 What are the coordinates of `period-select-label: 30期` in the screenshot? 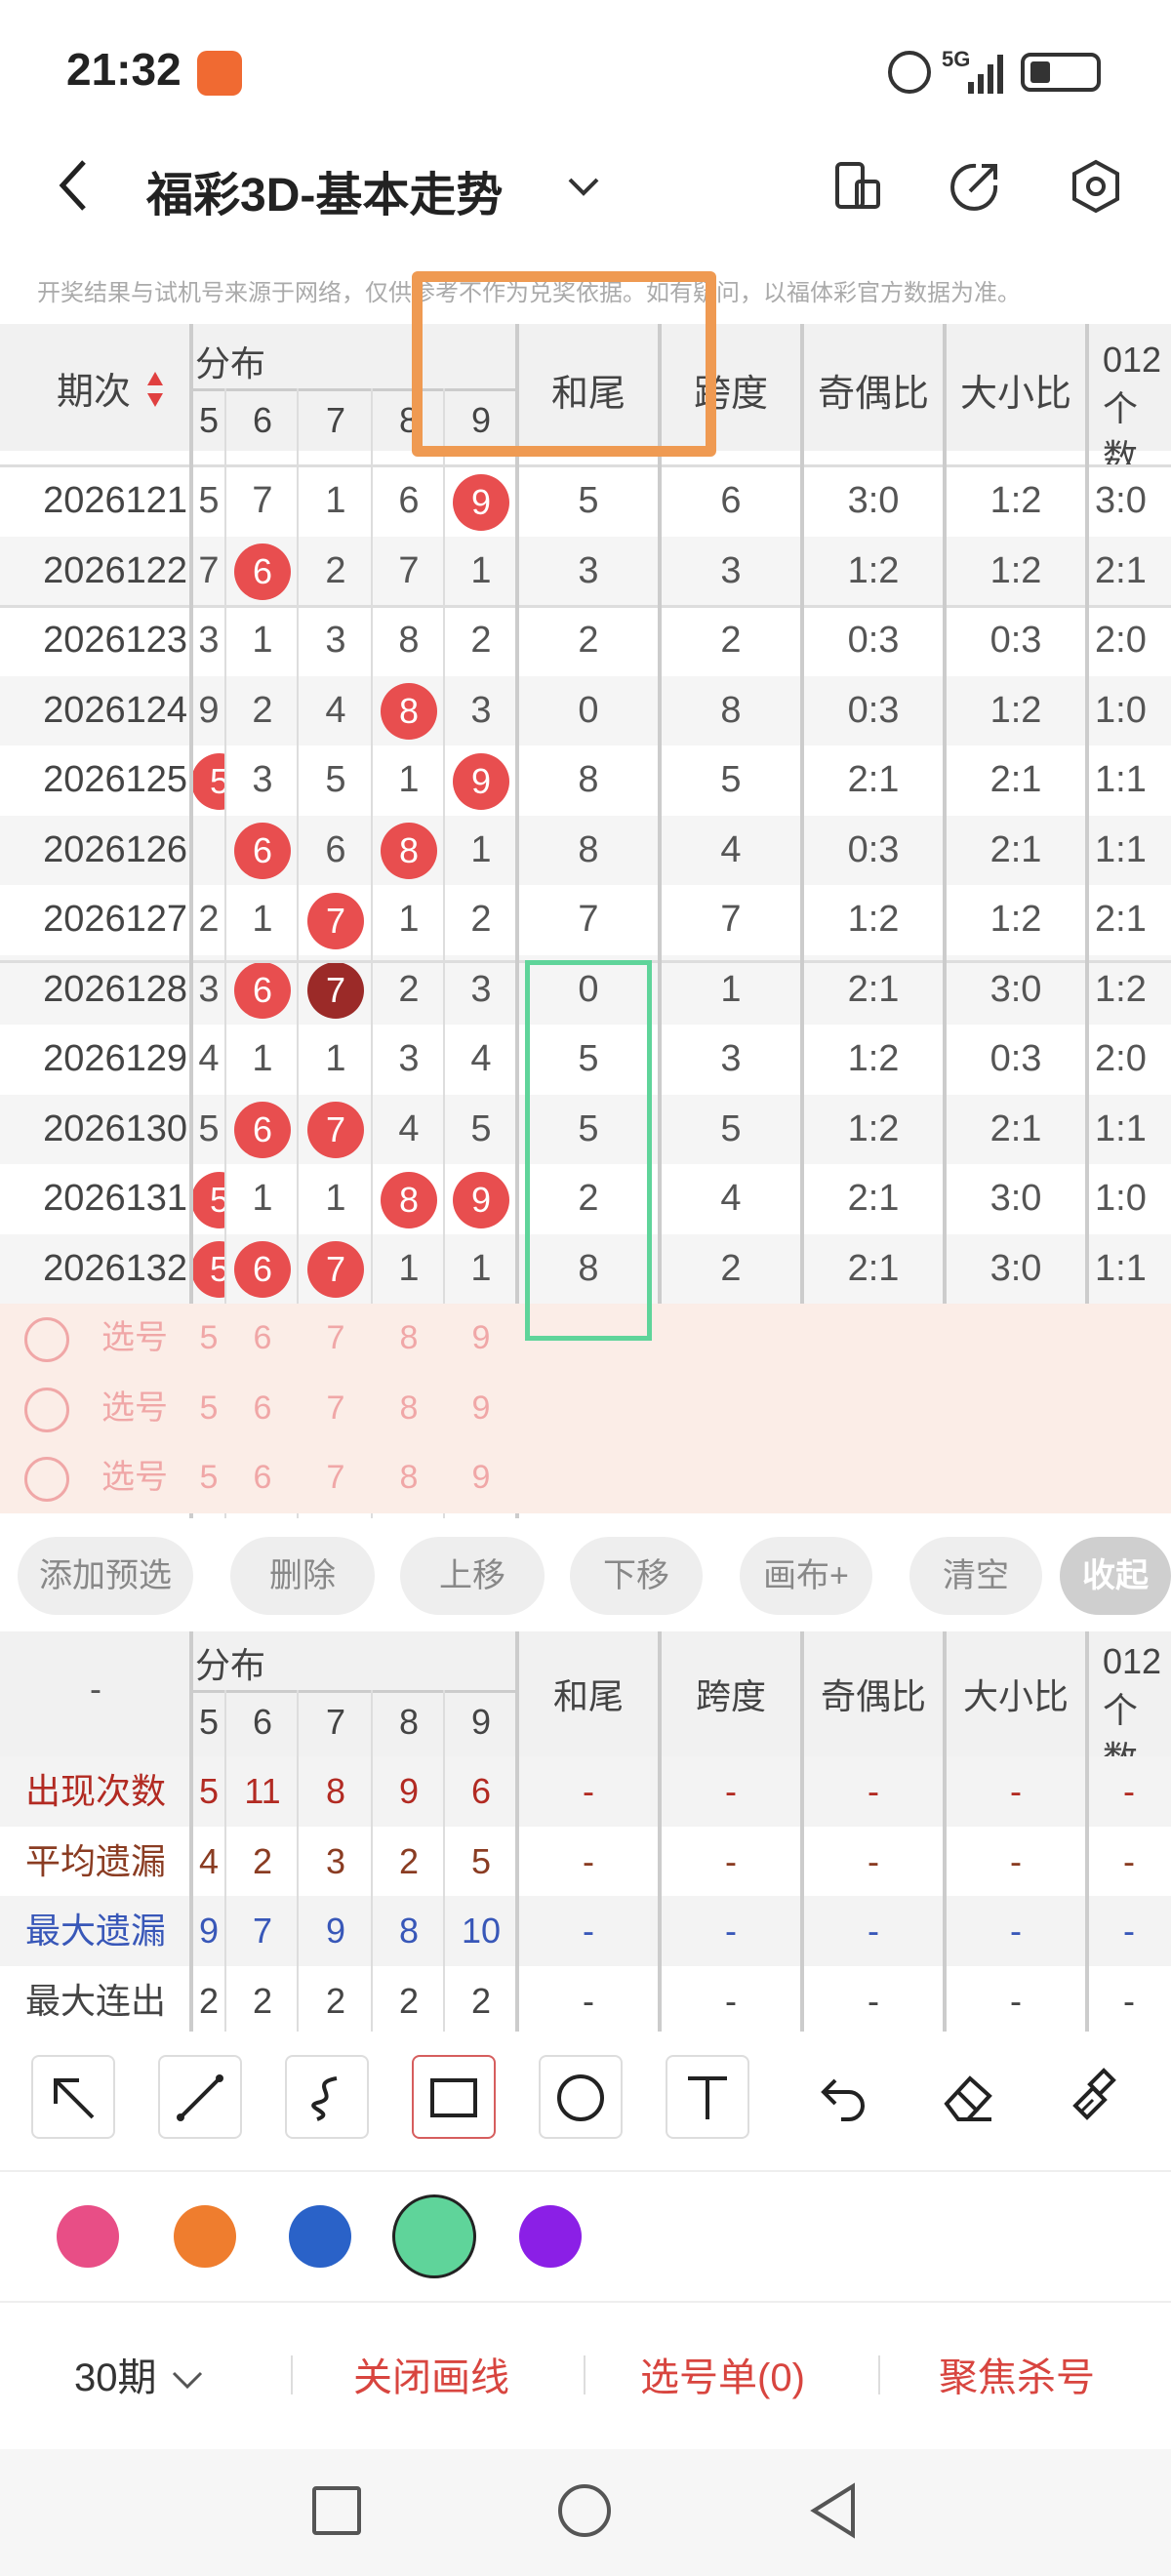 It's located at (115, 2377).